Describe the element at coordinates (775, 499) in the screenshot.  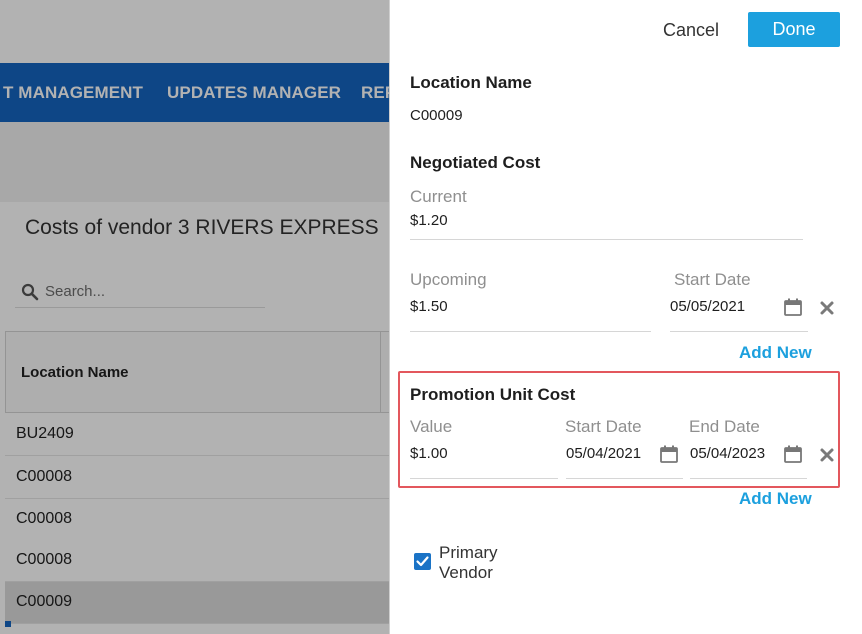
I see `add-new-promotion-link: Add New` at that location.